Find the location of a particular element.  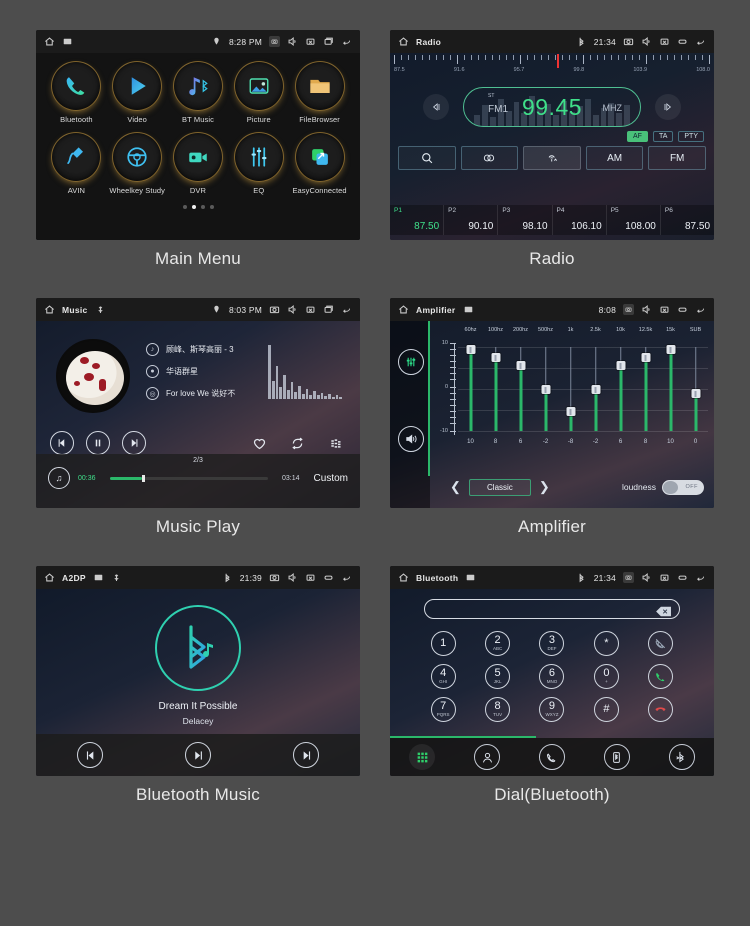

mute-call-icon is located at coordinates (661, 643).